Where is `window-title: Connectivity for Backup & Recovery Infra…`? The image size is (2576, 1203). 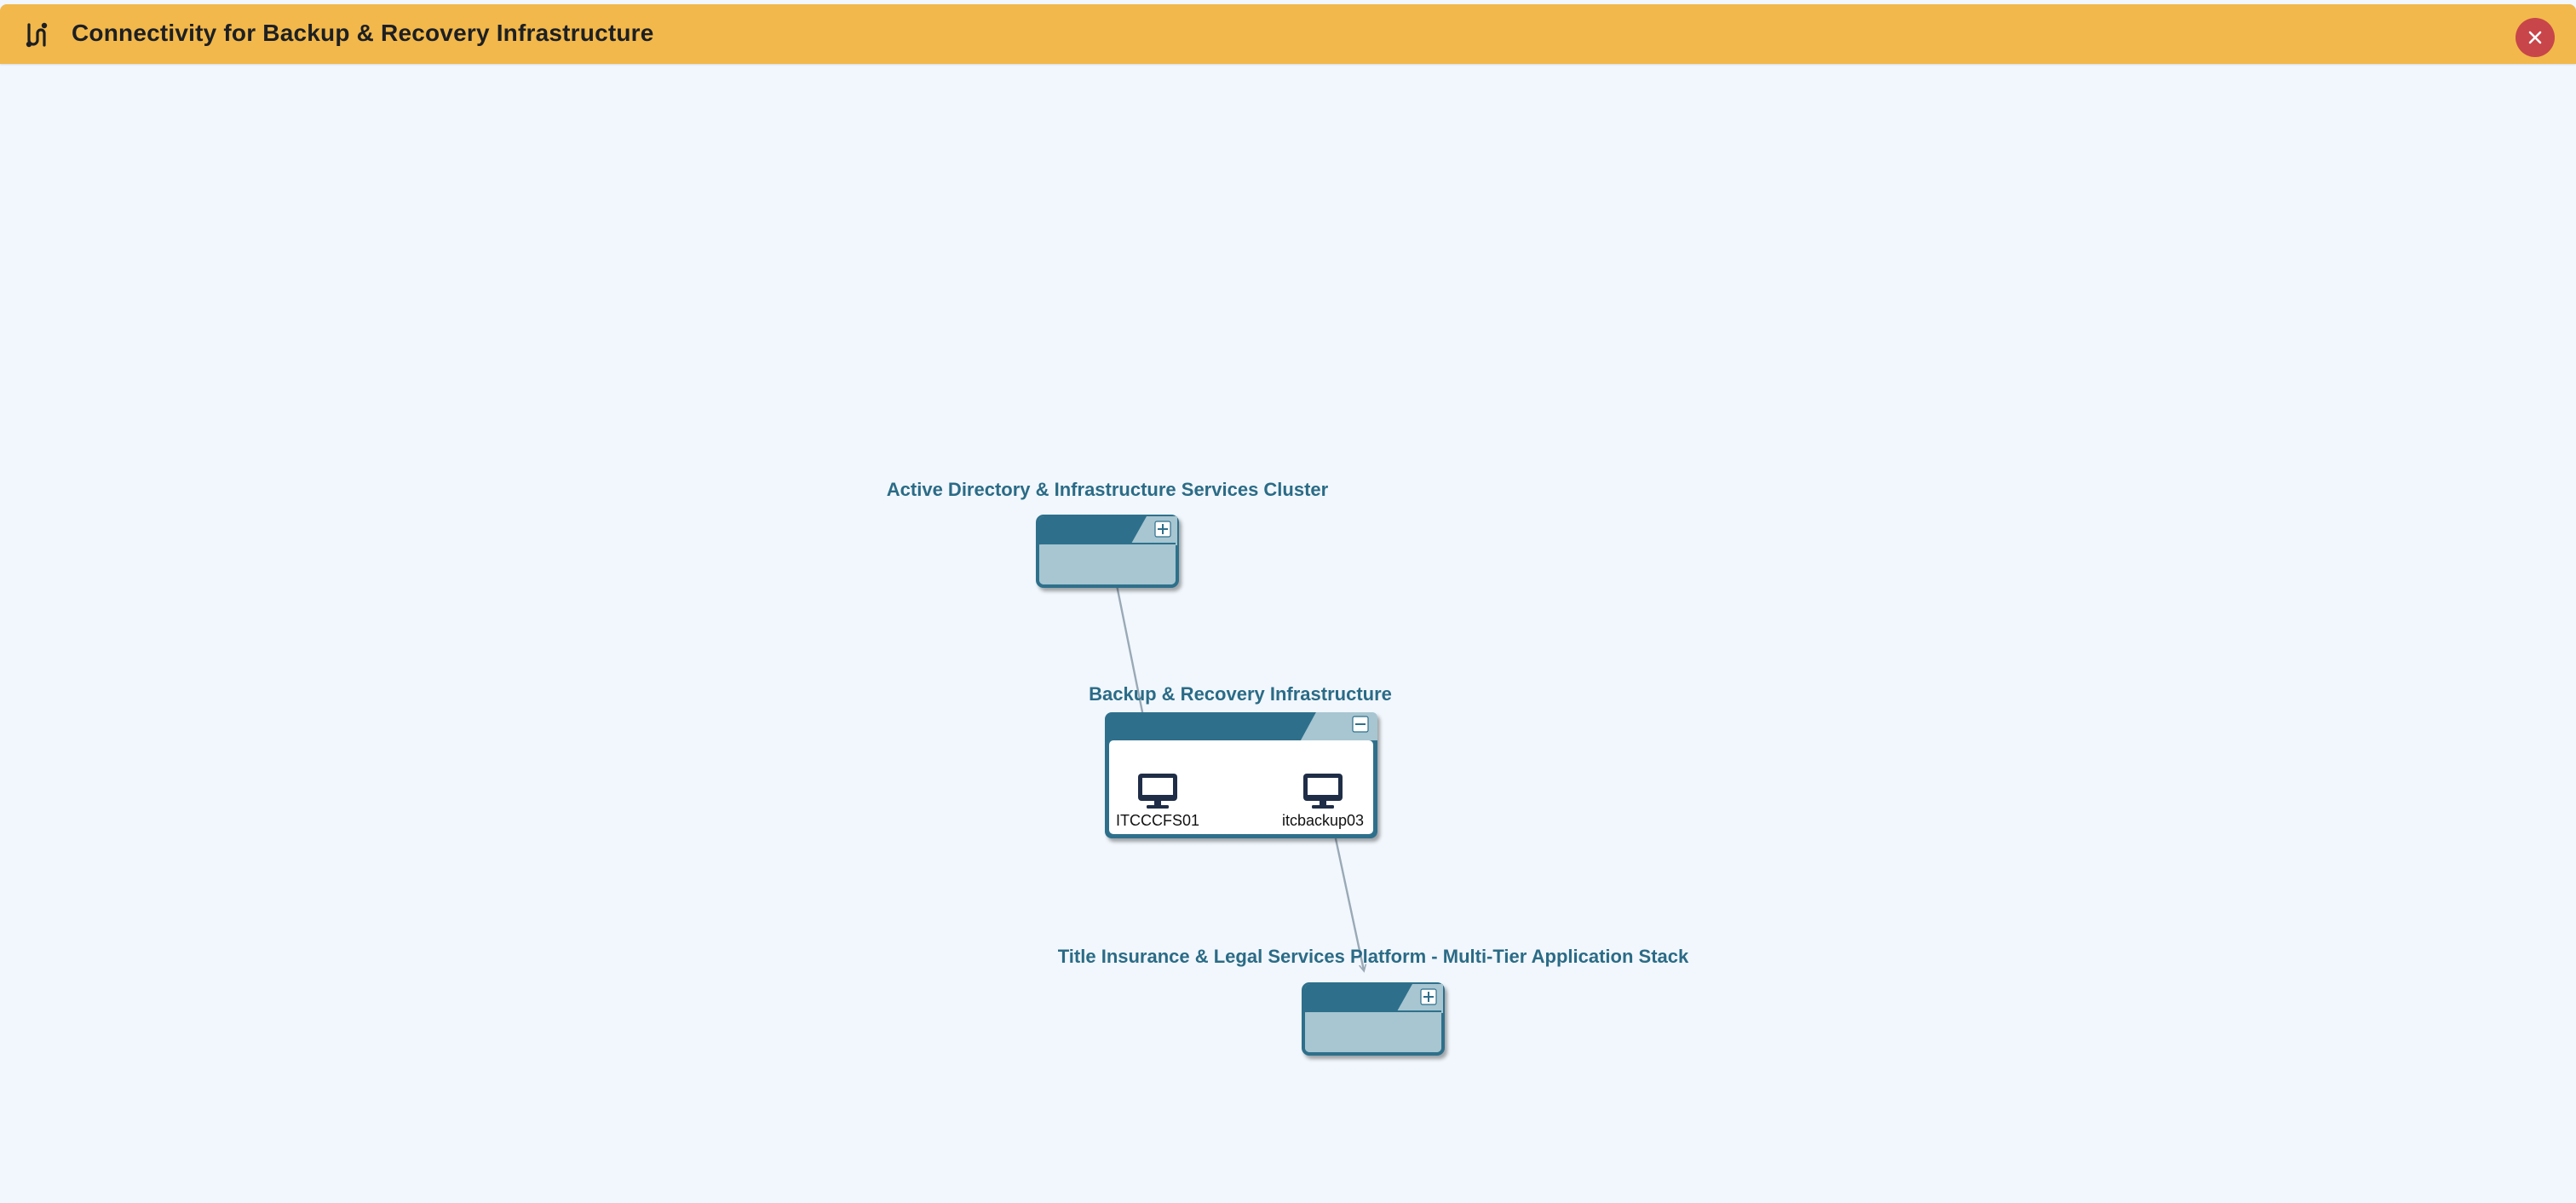
window-title: Connectivity for Backup & Recovery Infra… is located at coordinates (363, 33).